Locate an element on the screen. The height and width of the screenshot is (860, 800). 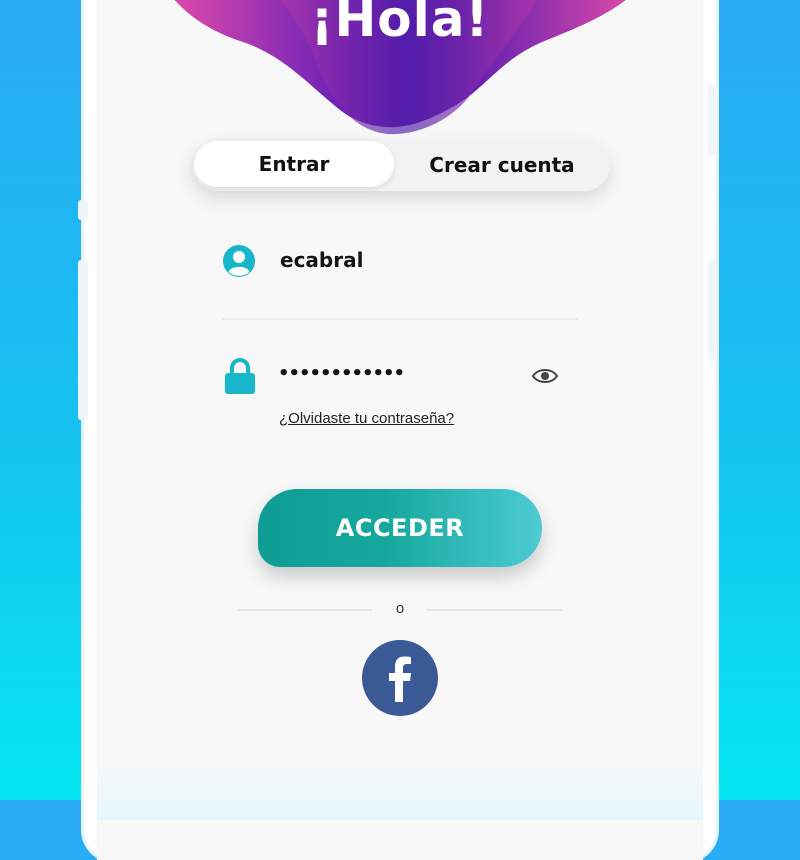
tab-entrar: Entrar is located at coordinates (294, 164).